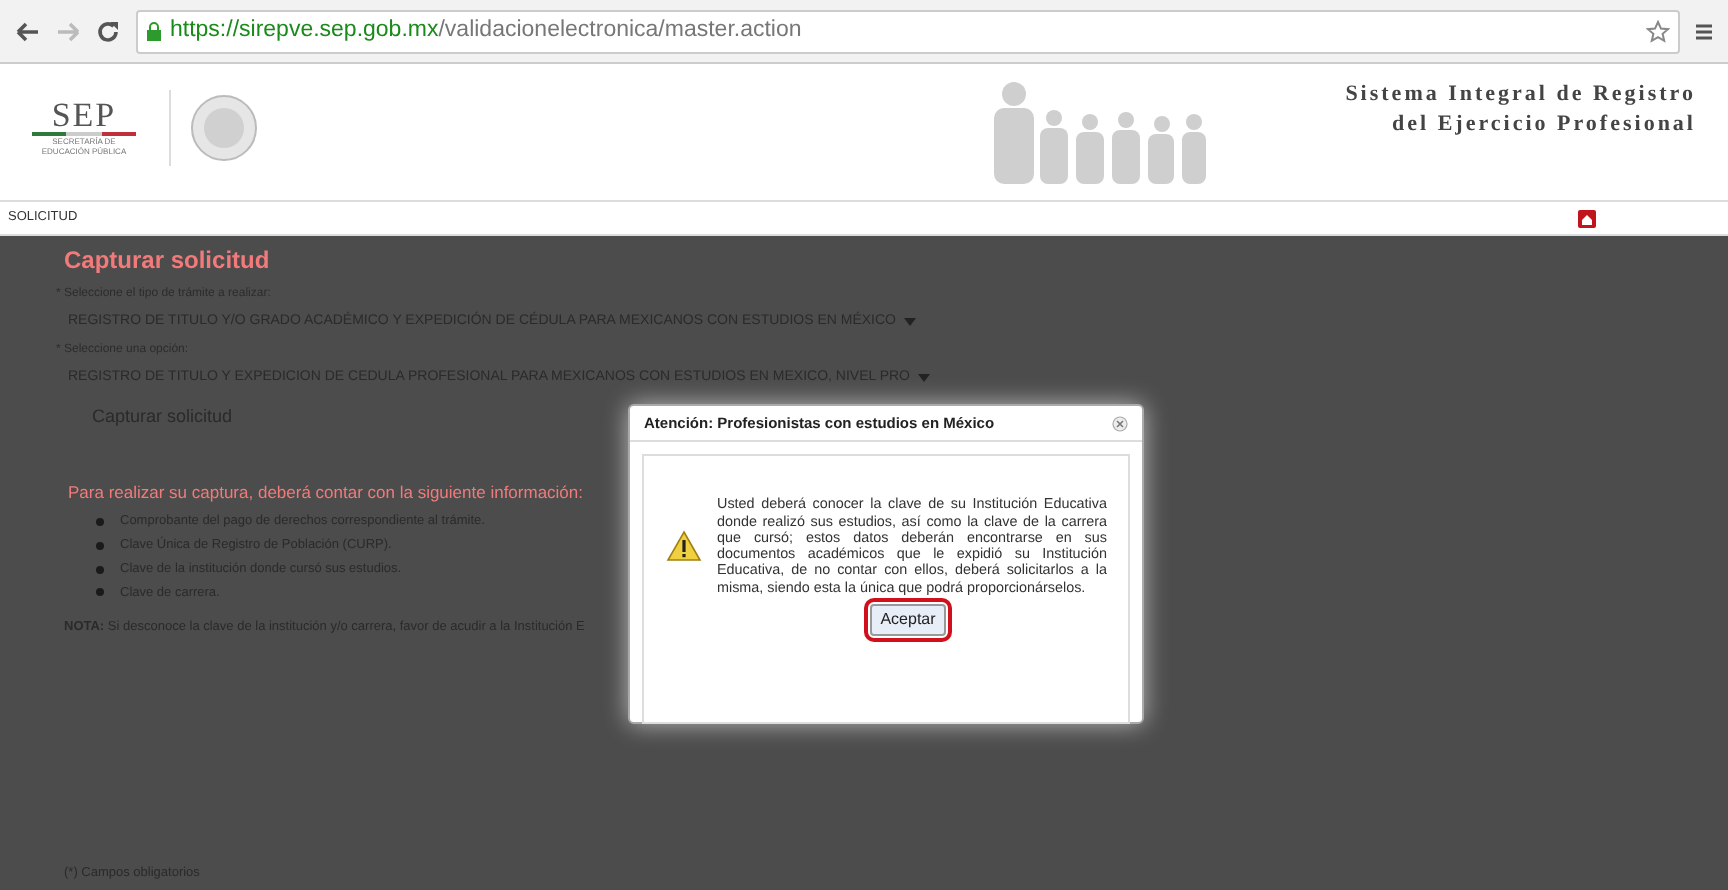  What do you see at coordinates (154, 31) in the screenshot?
I see `lock-icon` at bounding box center [154, 31].